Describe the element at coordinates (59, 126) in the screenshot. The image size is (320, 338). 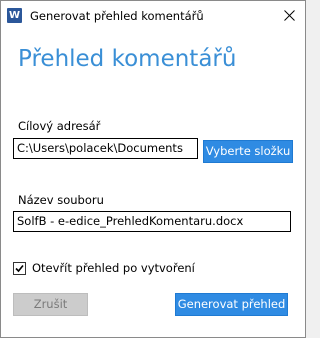
I see `target-dir-label: Cílový adresář` at that location.